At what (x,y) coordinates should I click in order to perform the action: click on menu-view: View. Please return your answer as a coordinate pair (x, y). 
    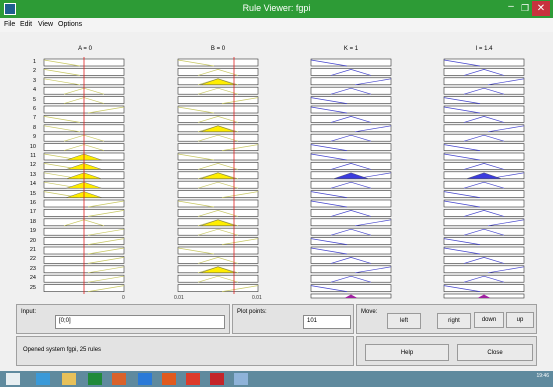
    Looking at the image, I should click on (45, 24).